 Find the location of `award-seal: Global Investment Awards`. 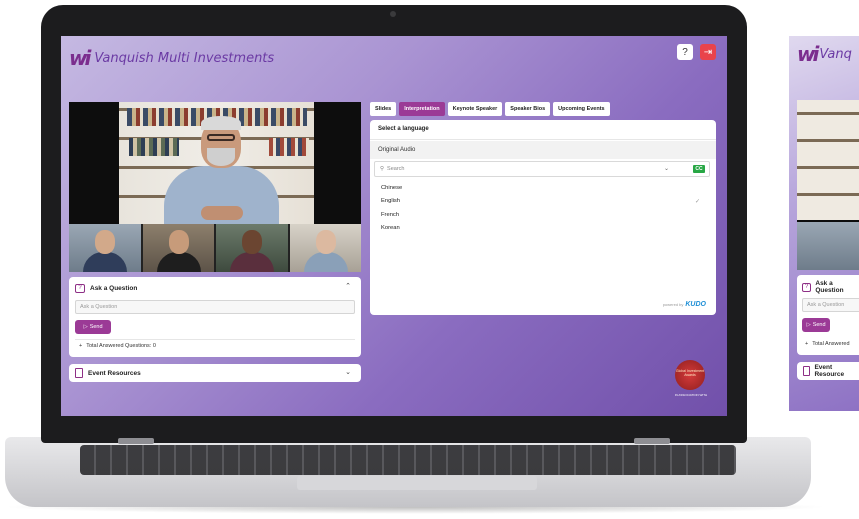

award-seal: Global Investment Awards is located at coordinates (690, 375).